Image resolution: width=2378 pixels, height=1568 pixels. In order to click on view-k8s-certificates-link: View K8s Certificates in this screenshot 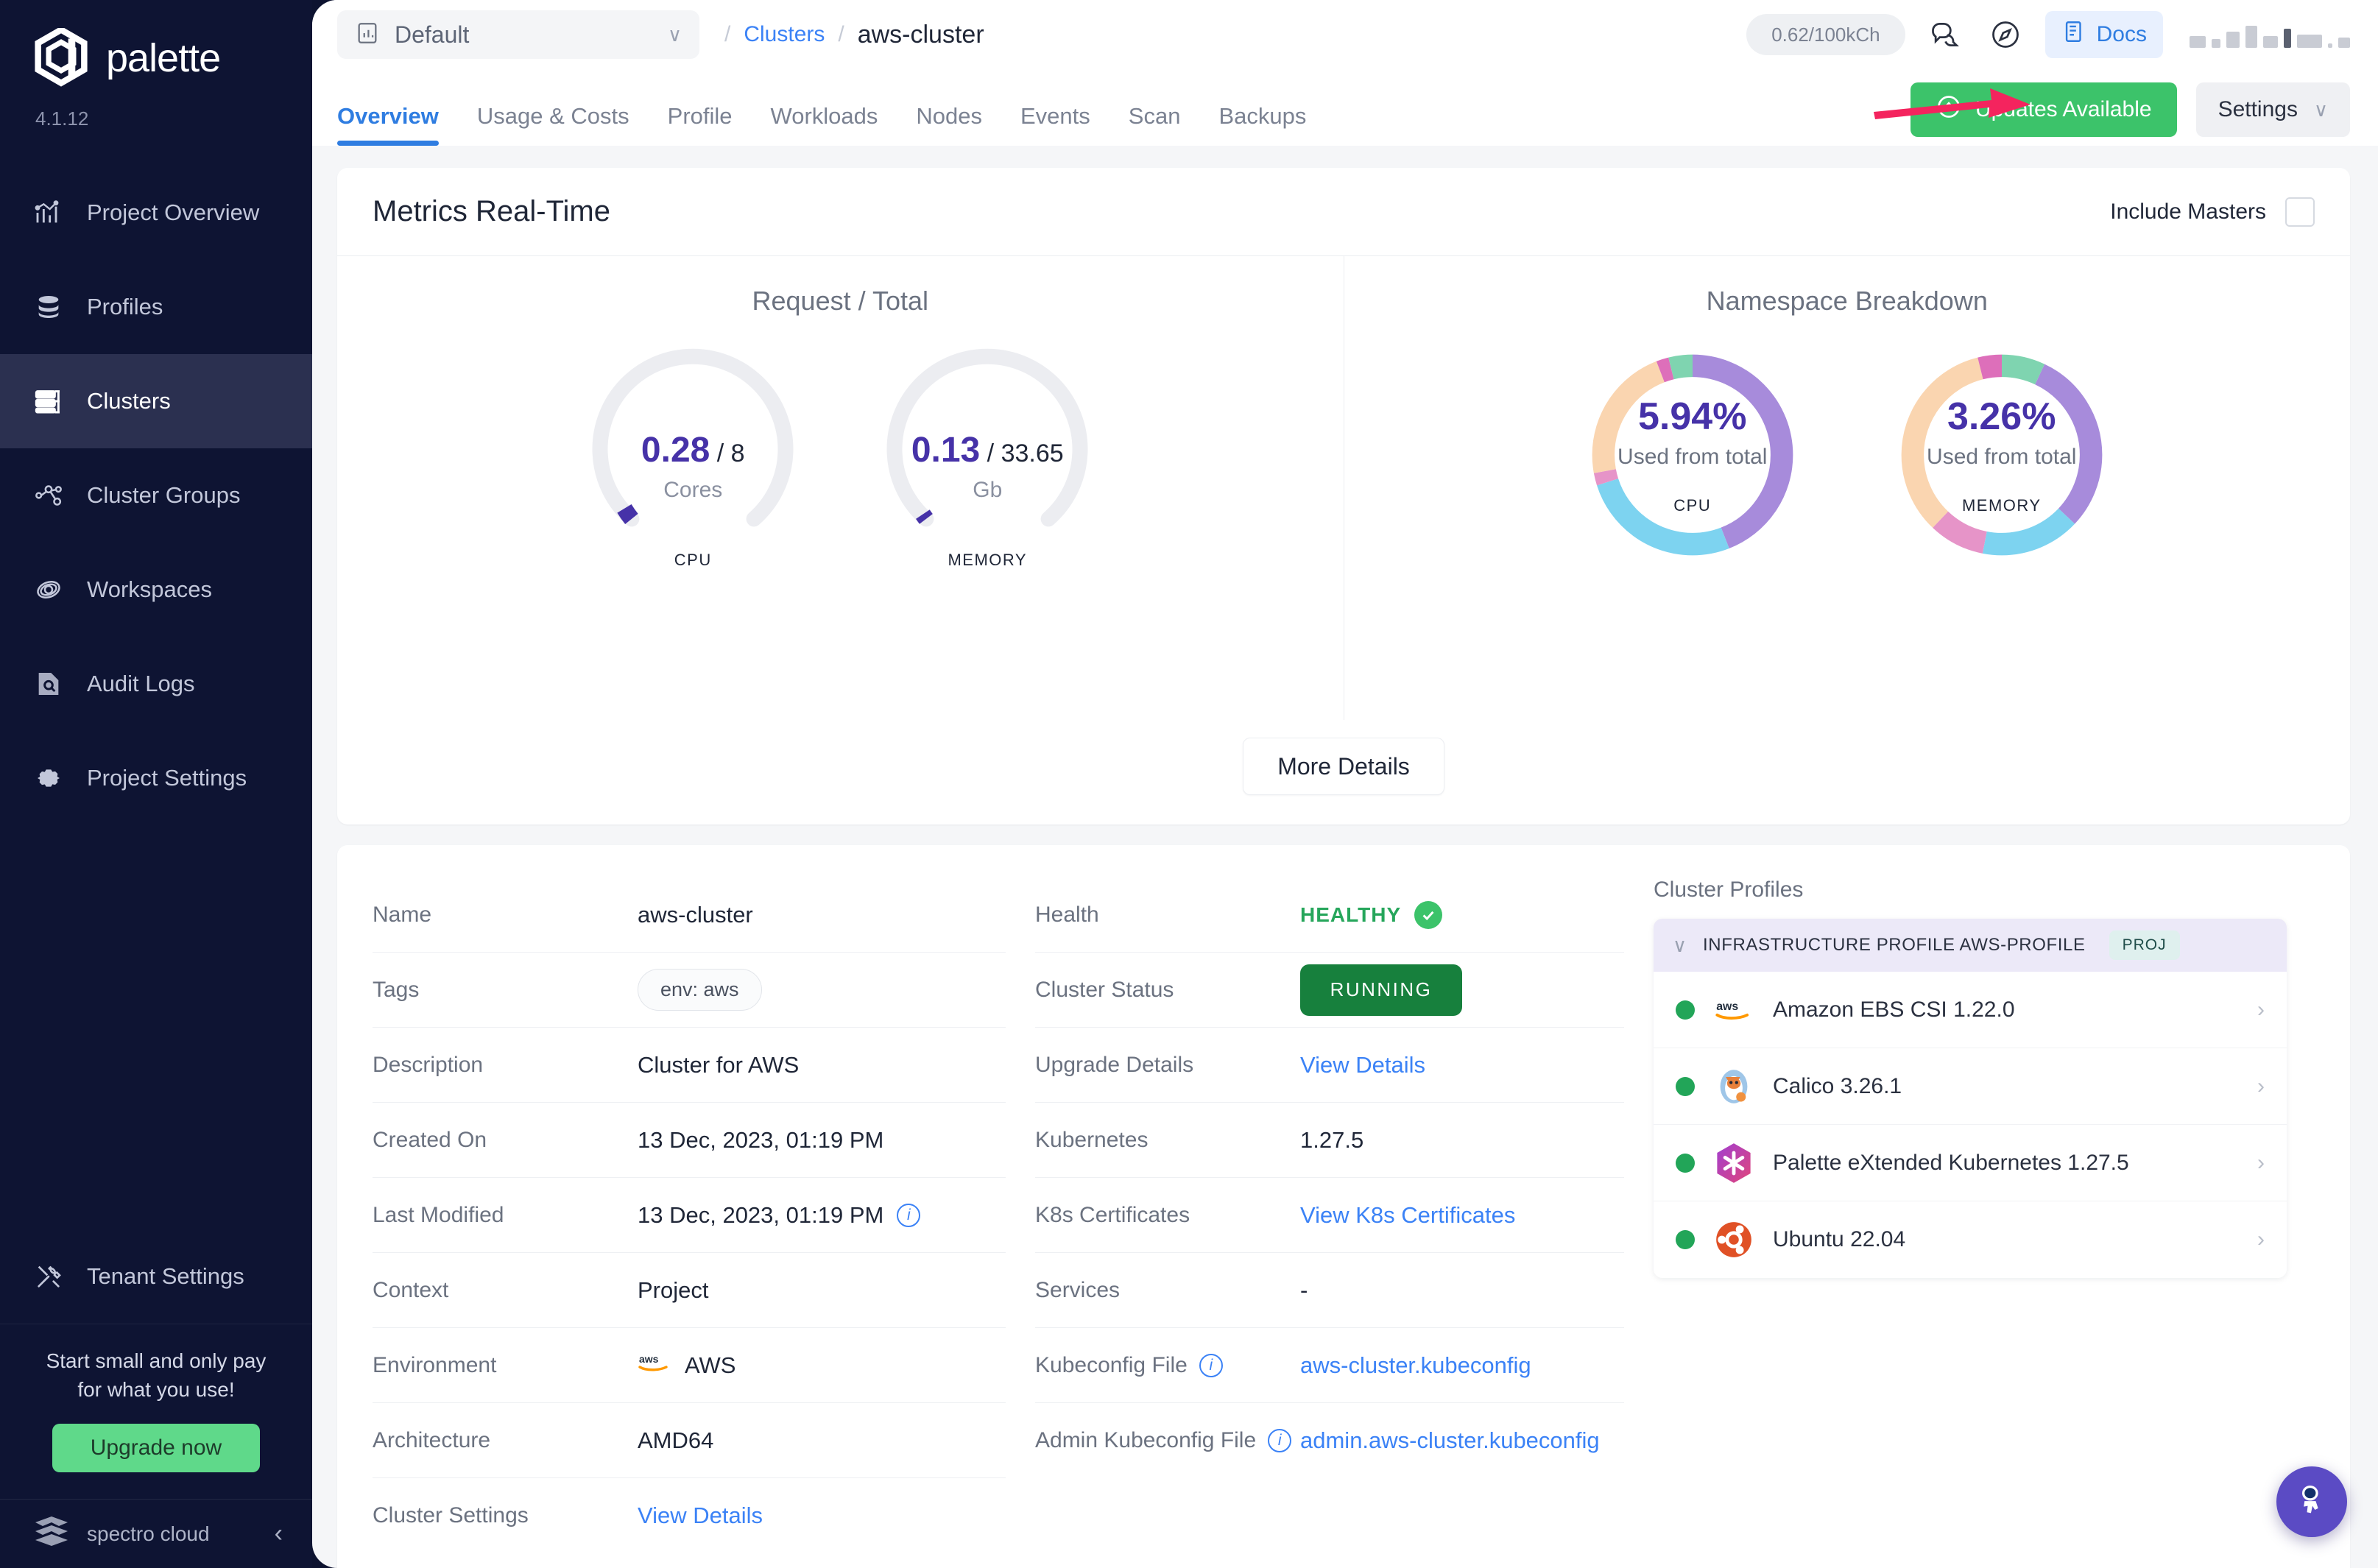, I will do `click(1407, 1215)`.